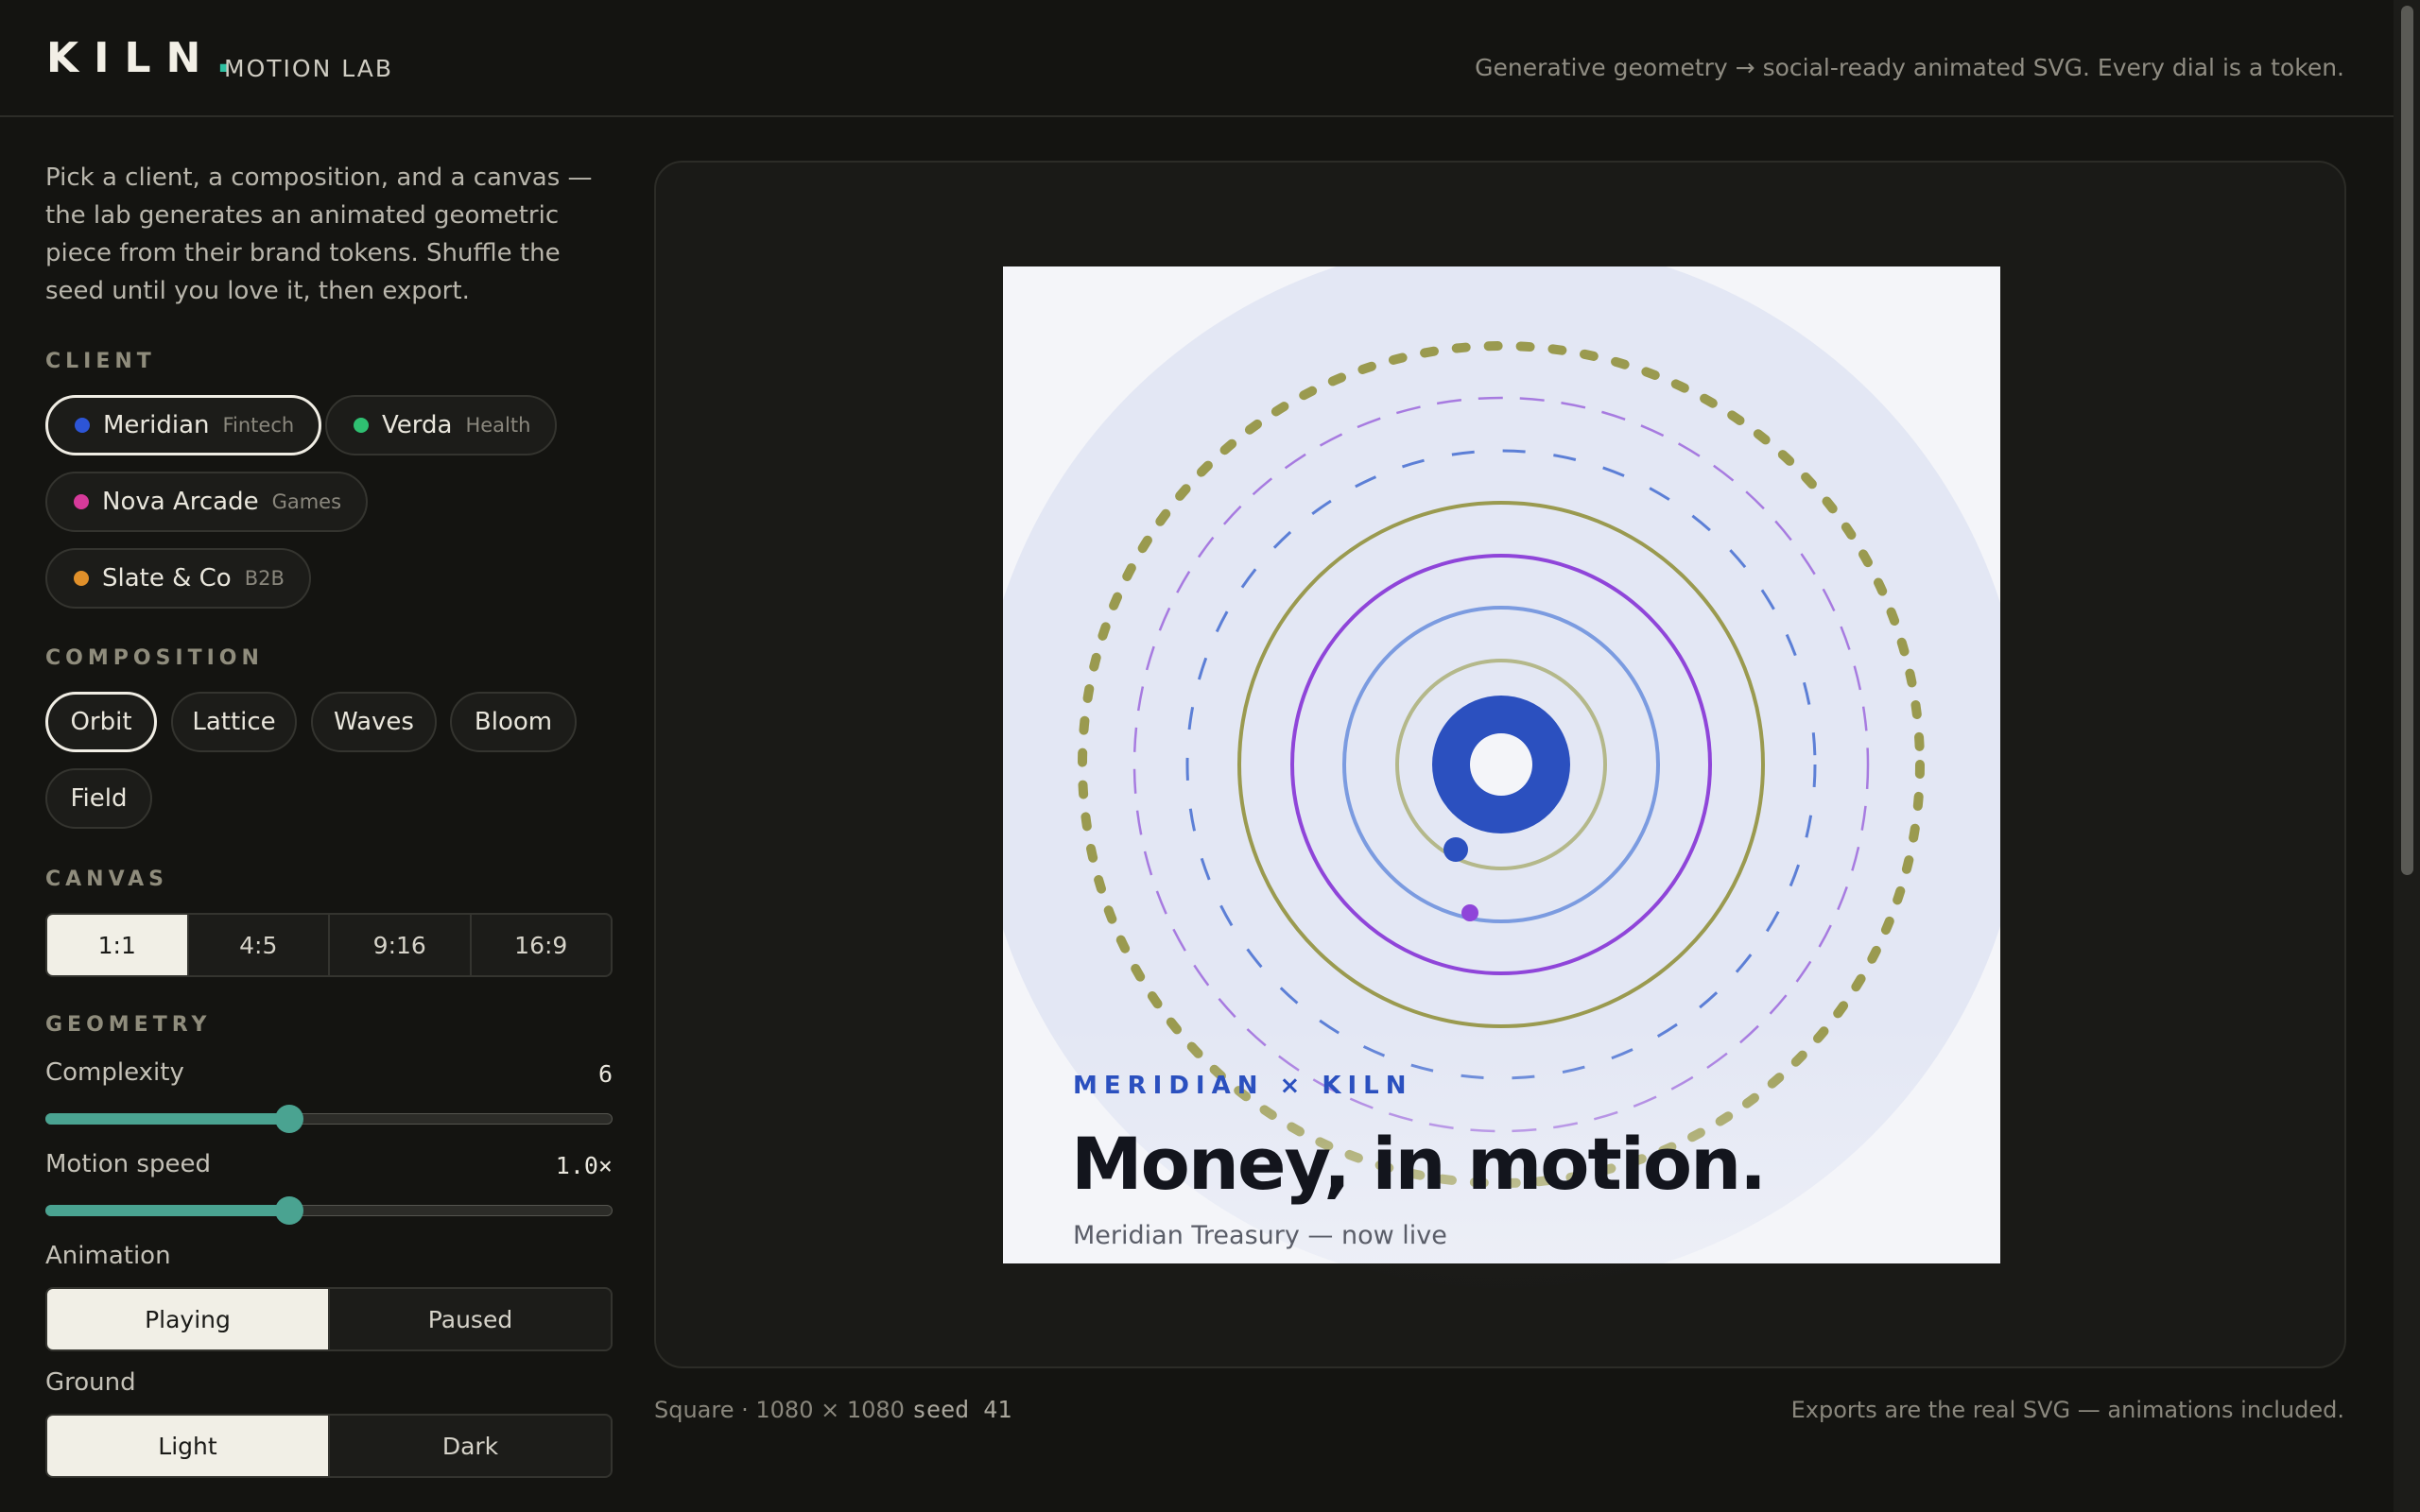 The image size is (2420, 1512). Describe the element at coordinates (188, 1319) in the screenshot. I see `animation-playing: Playing` at that location.